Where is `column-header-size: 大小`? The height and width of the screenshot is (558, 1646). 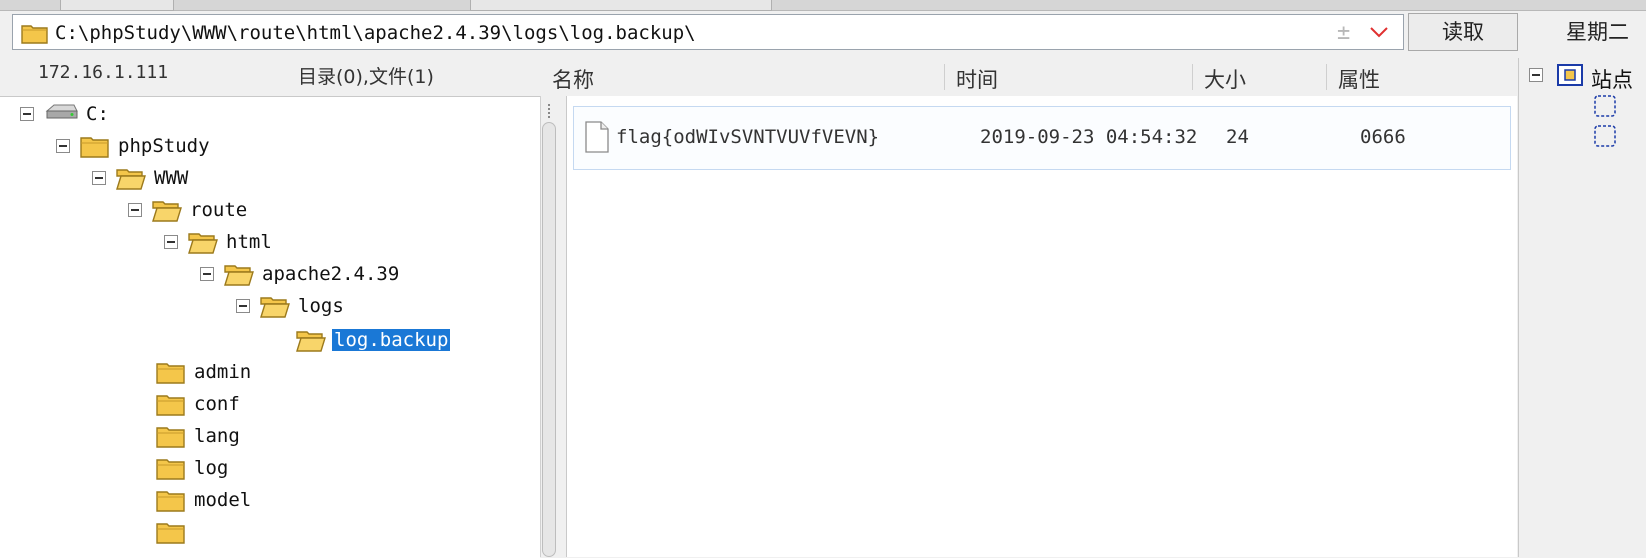 column-header-size: 大小 is located at coordinates (1225, 79).